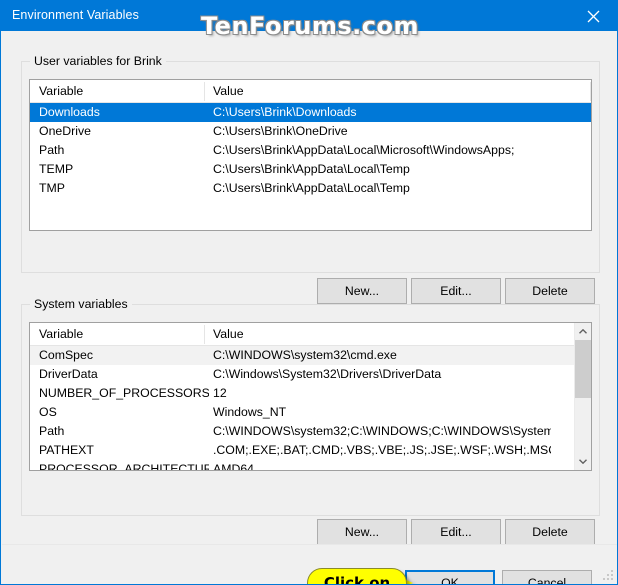 The height and width of the screenshot is (585, 618). I want to click on click-on-callout: Click on, so click(360, 576).